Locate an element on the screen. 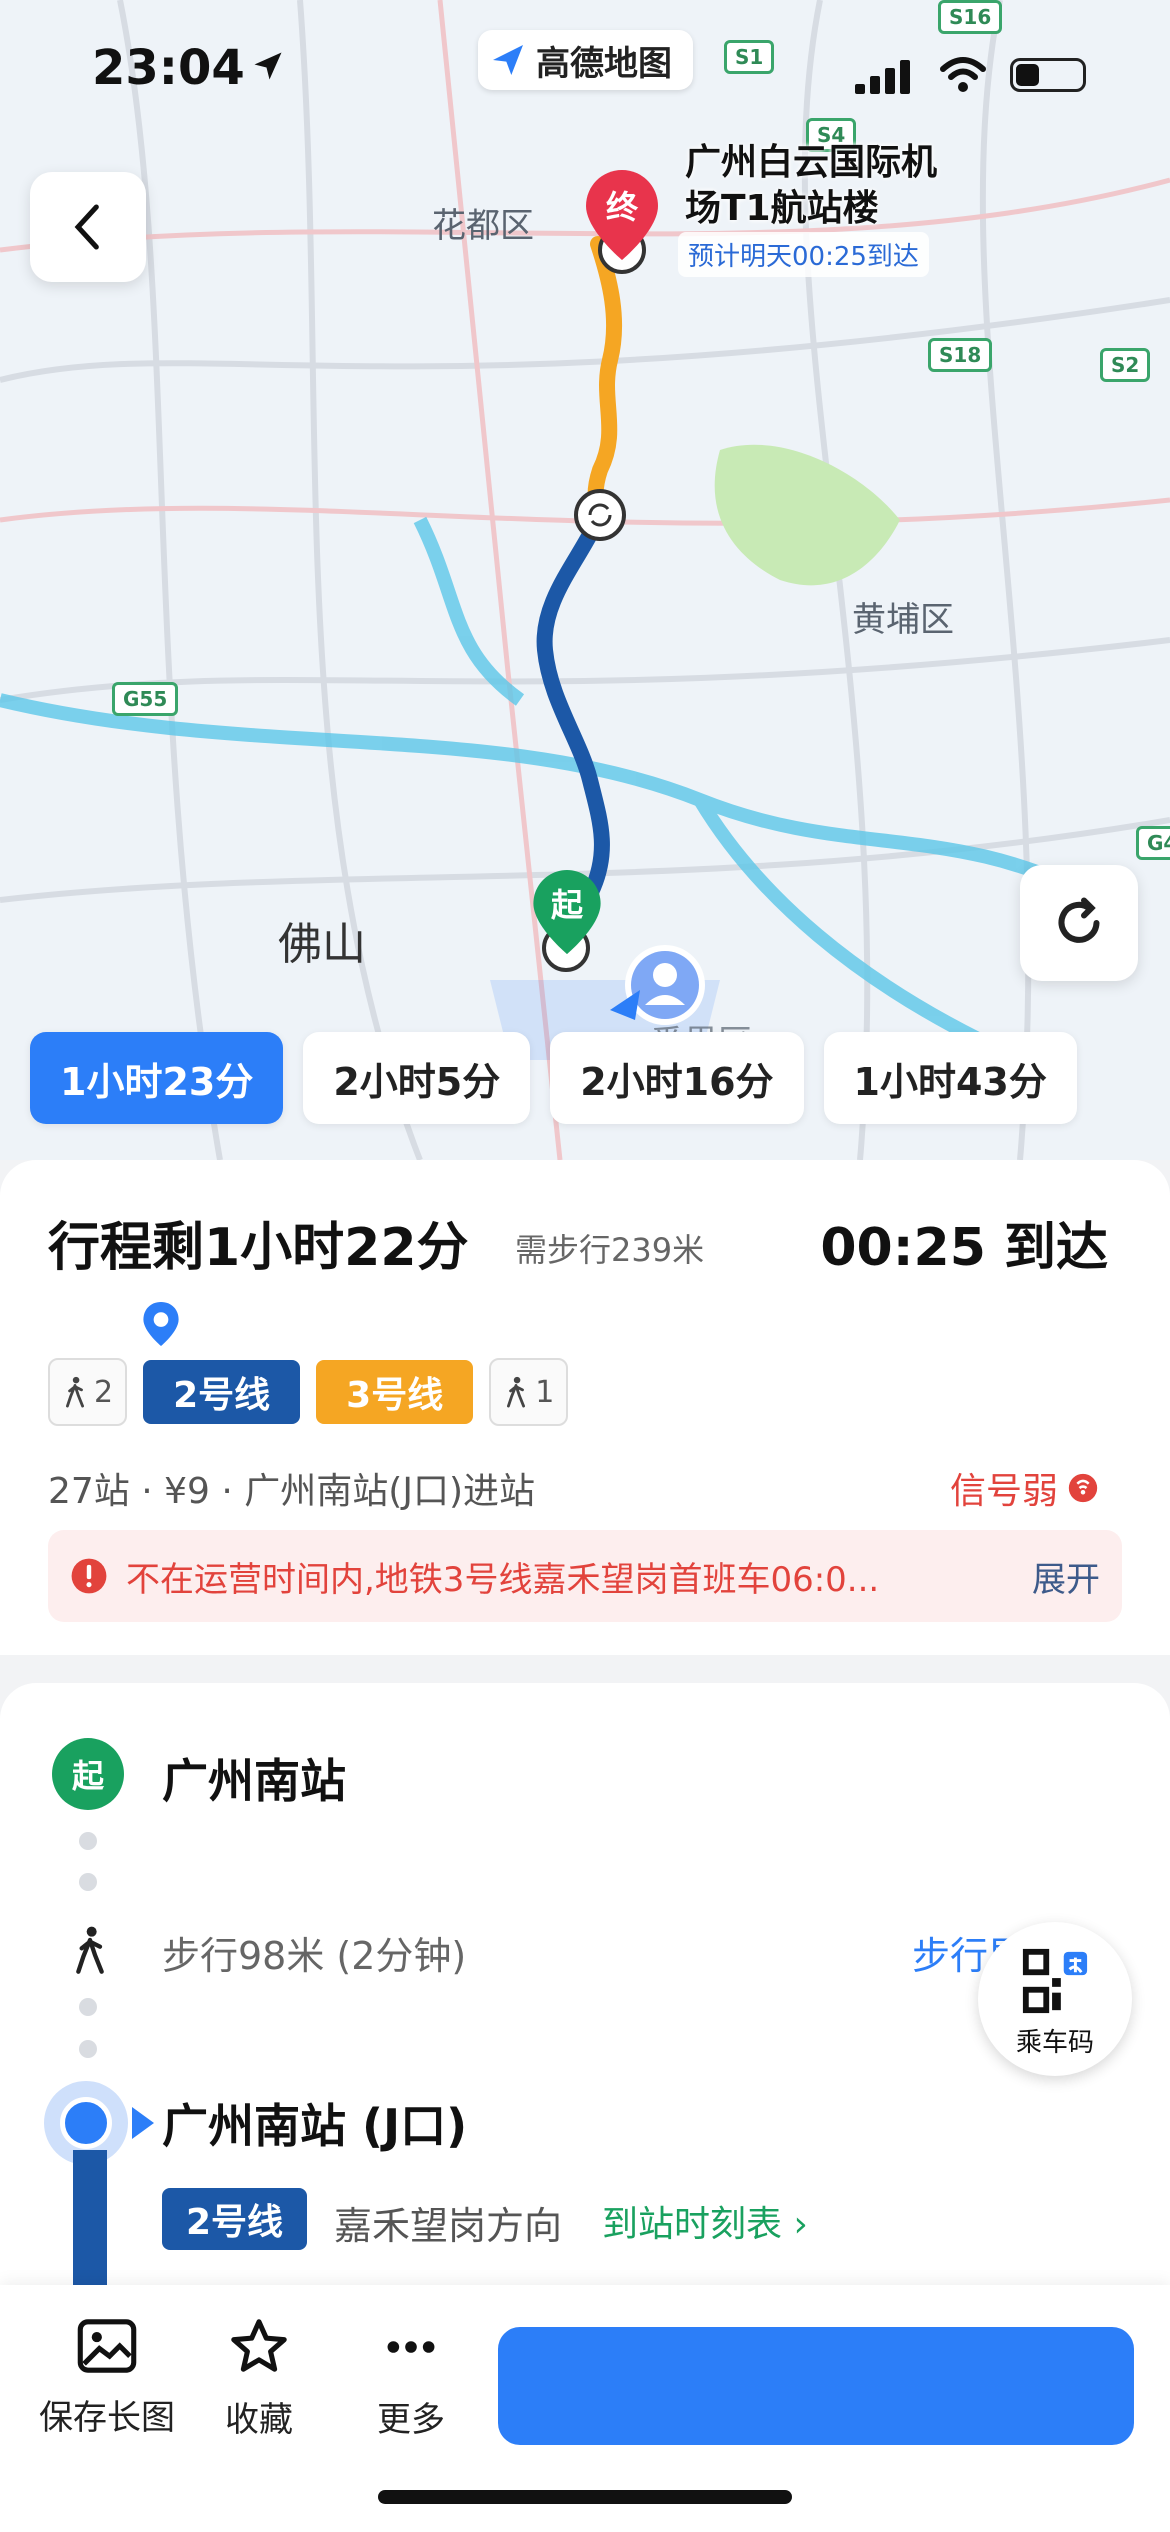 The image size is (1170, 2532). chevron-left-icon is located at coordinates (86, 227).